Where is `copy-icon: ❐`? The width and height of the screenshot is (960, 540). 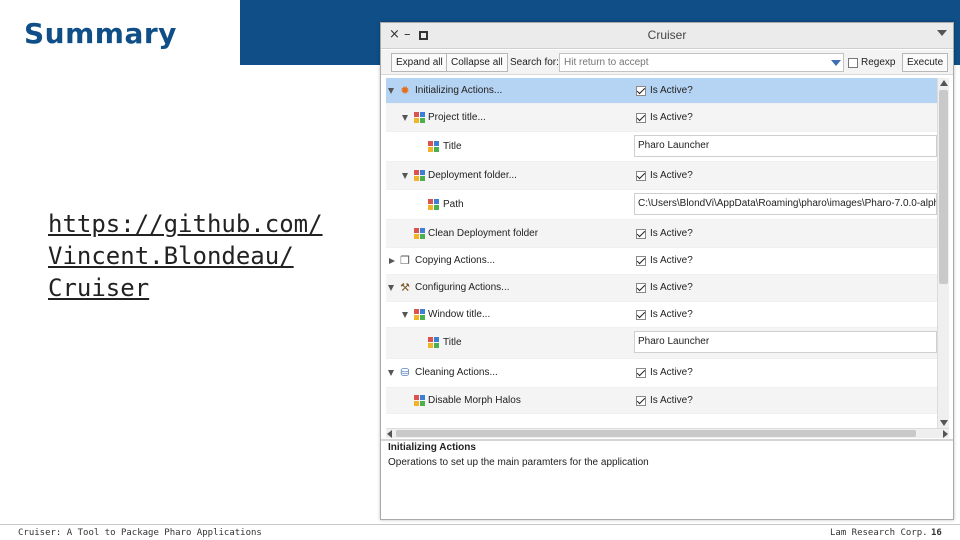
copy-icon: ❐ is located at coordinates (405, 260).